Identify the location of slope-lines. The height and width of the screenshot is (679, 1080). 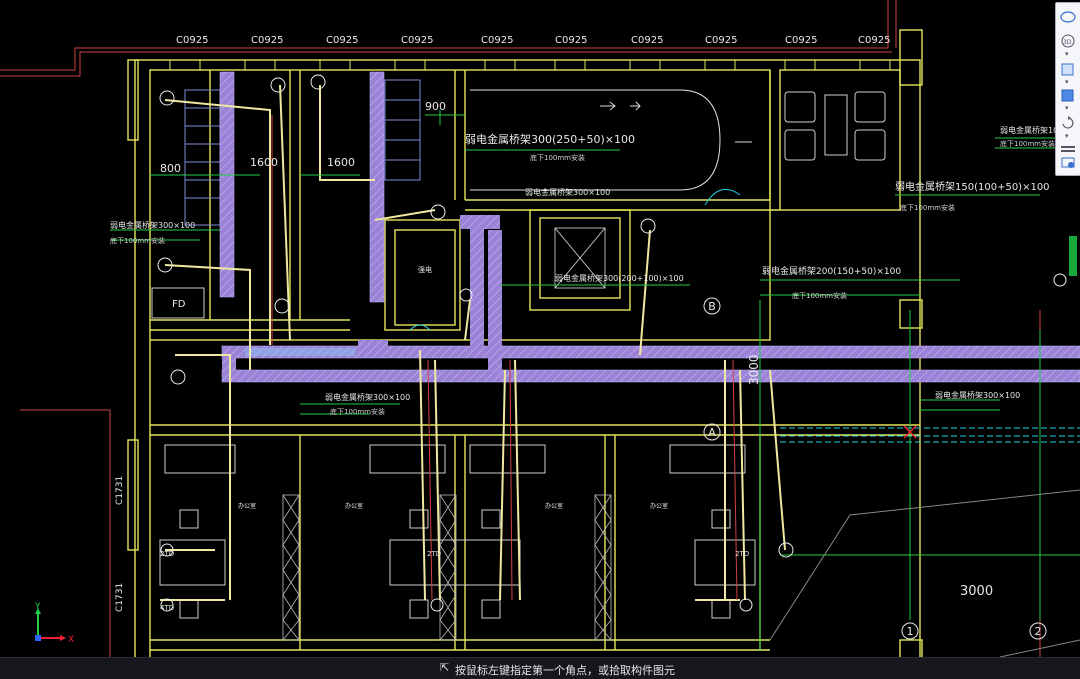
(924, 573).